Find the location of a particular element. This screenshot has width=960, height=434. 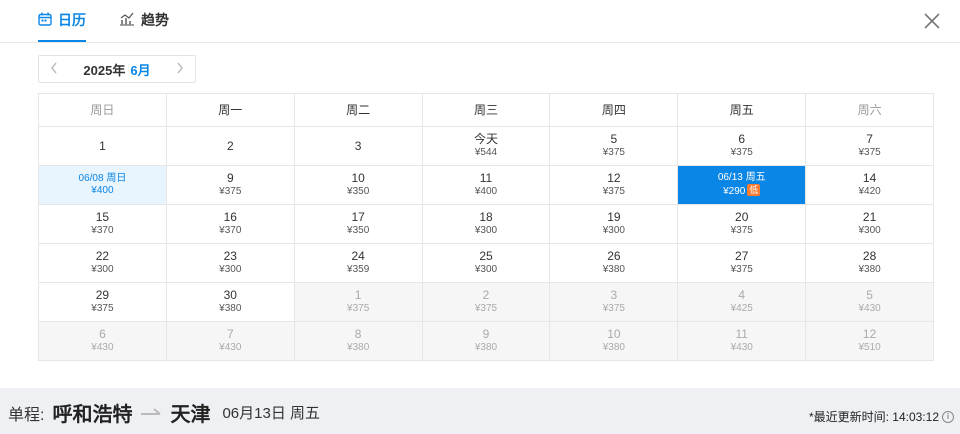

calendar-day-selected: 06/13 周五 ¥290 低 is located at coordinates (742, 185).